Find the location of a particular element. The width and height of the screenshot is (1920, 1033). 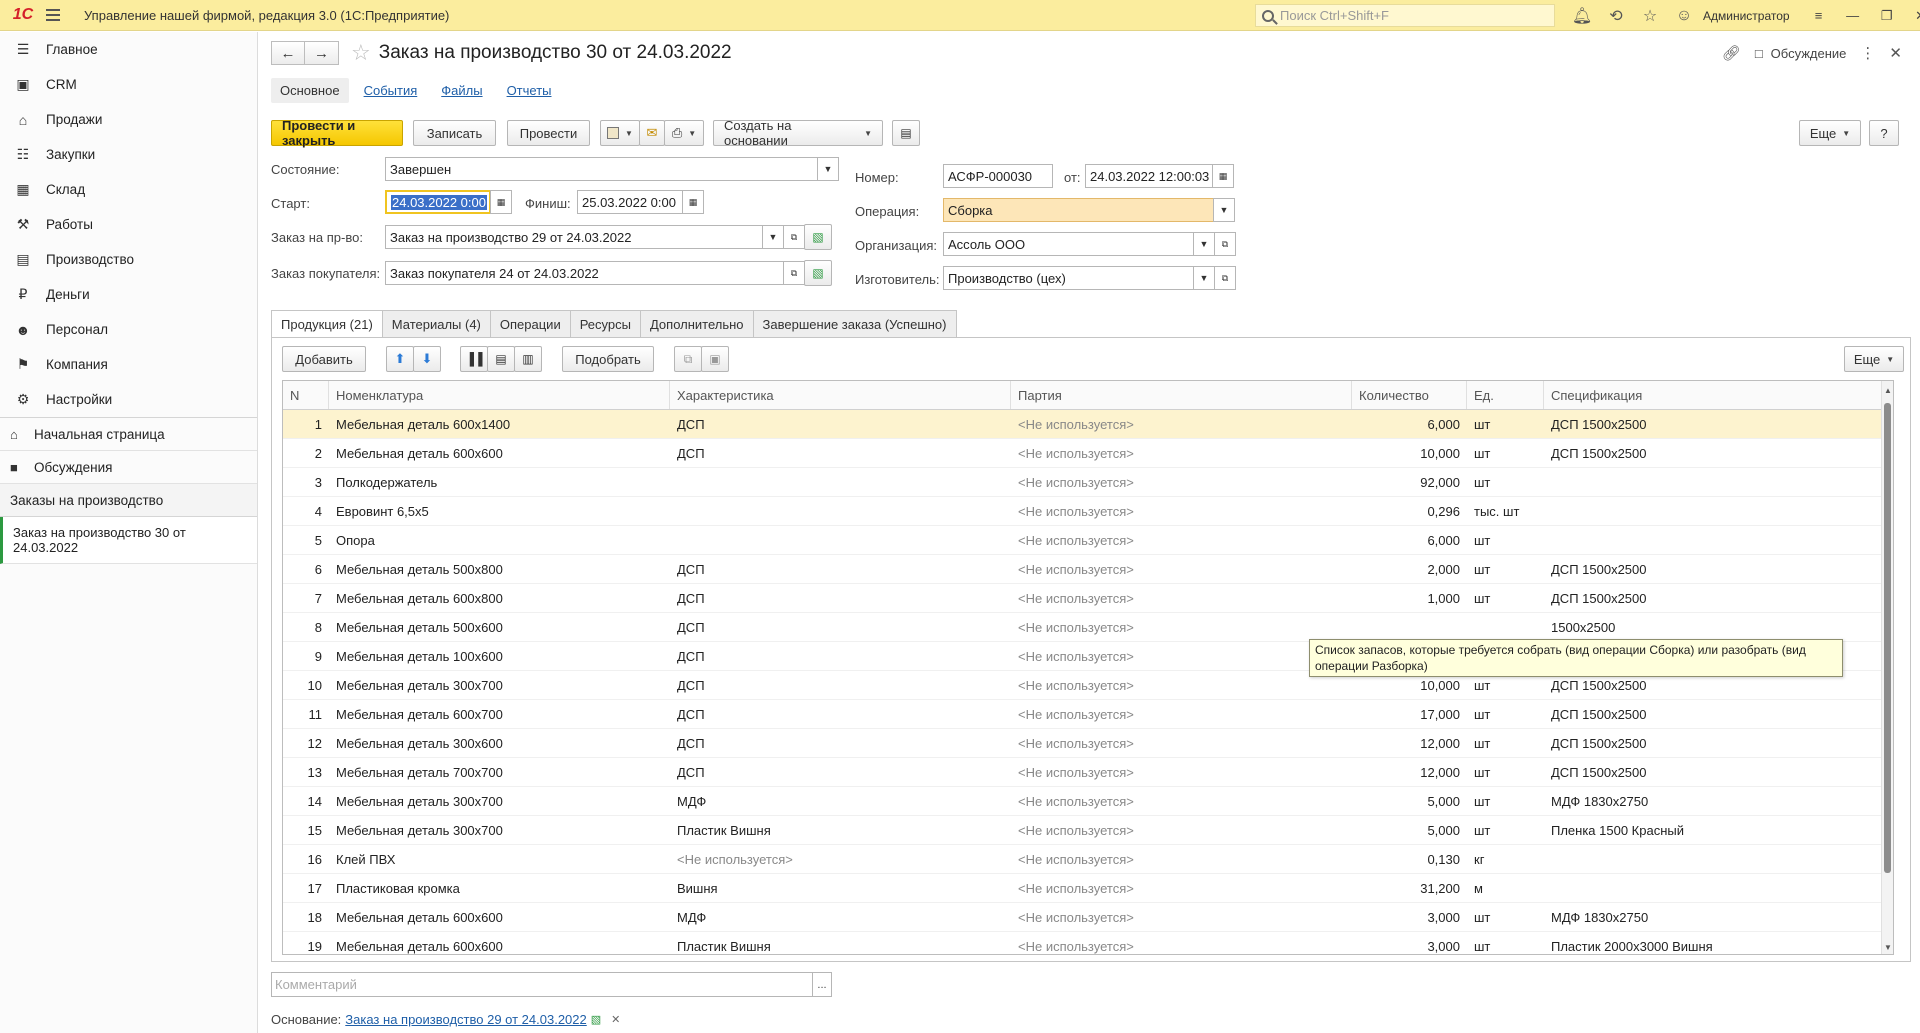

more-vertical-icon: ⋮ is located at coordinates (1867, 53).